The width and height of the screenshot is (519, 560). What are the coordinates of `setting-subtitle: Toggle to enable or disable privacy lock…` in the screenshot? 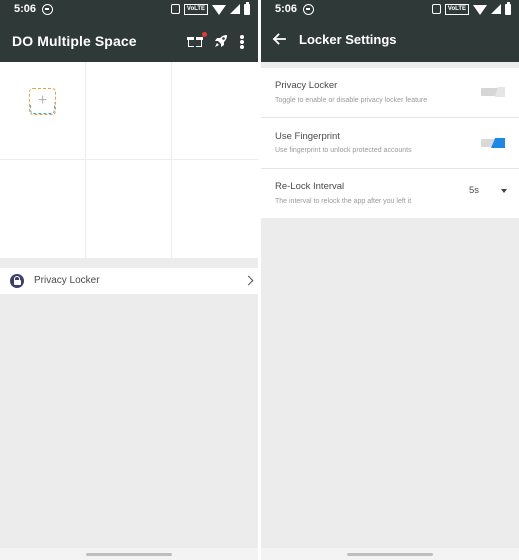 It's located at (351, 100).